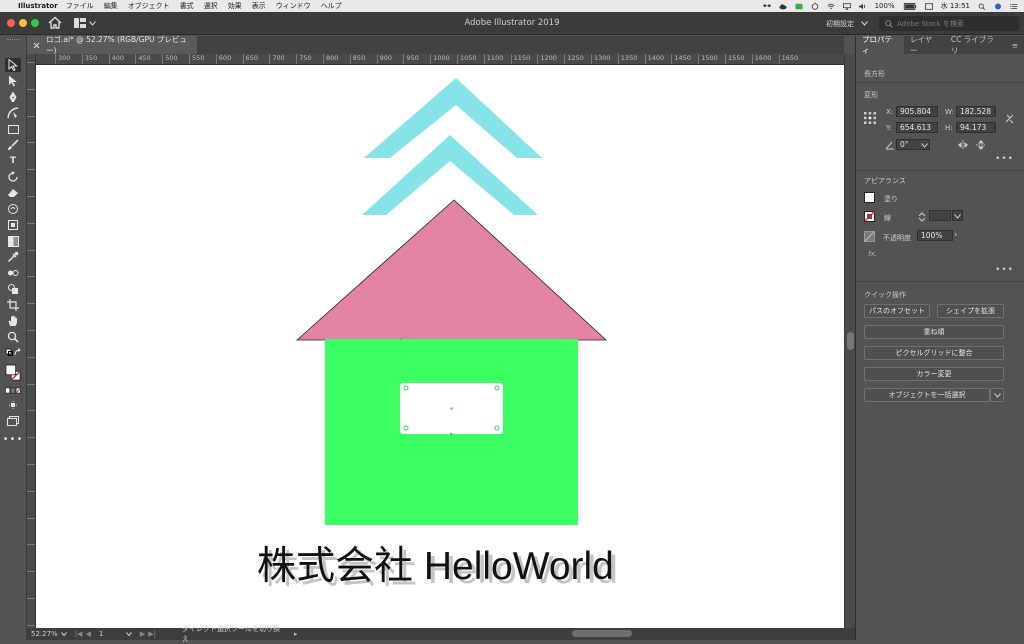  What do you see at coordinates (934, 332) in the screenshot?
I see `arrange-button: 重ね順` at bounding box center [934, 332].